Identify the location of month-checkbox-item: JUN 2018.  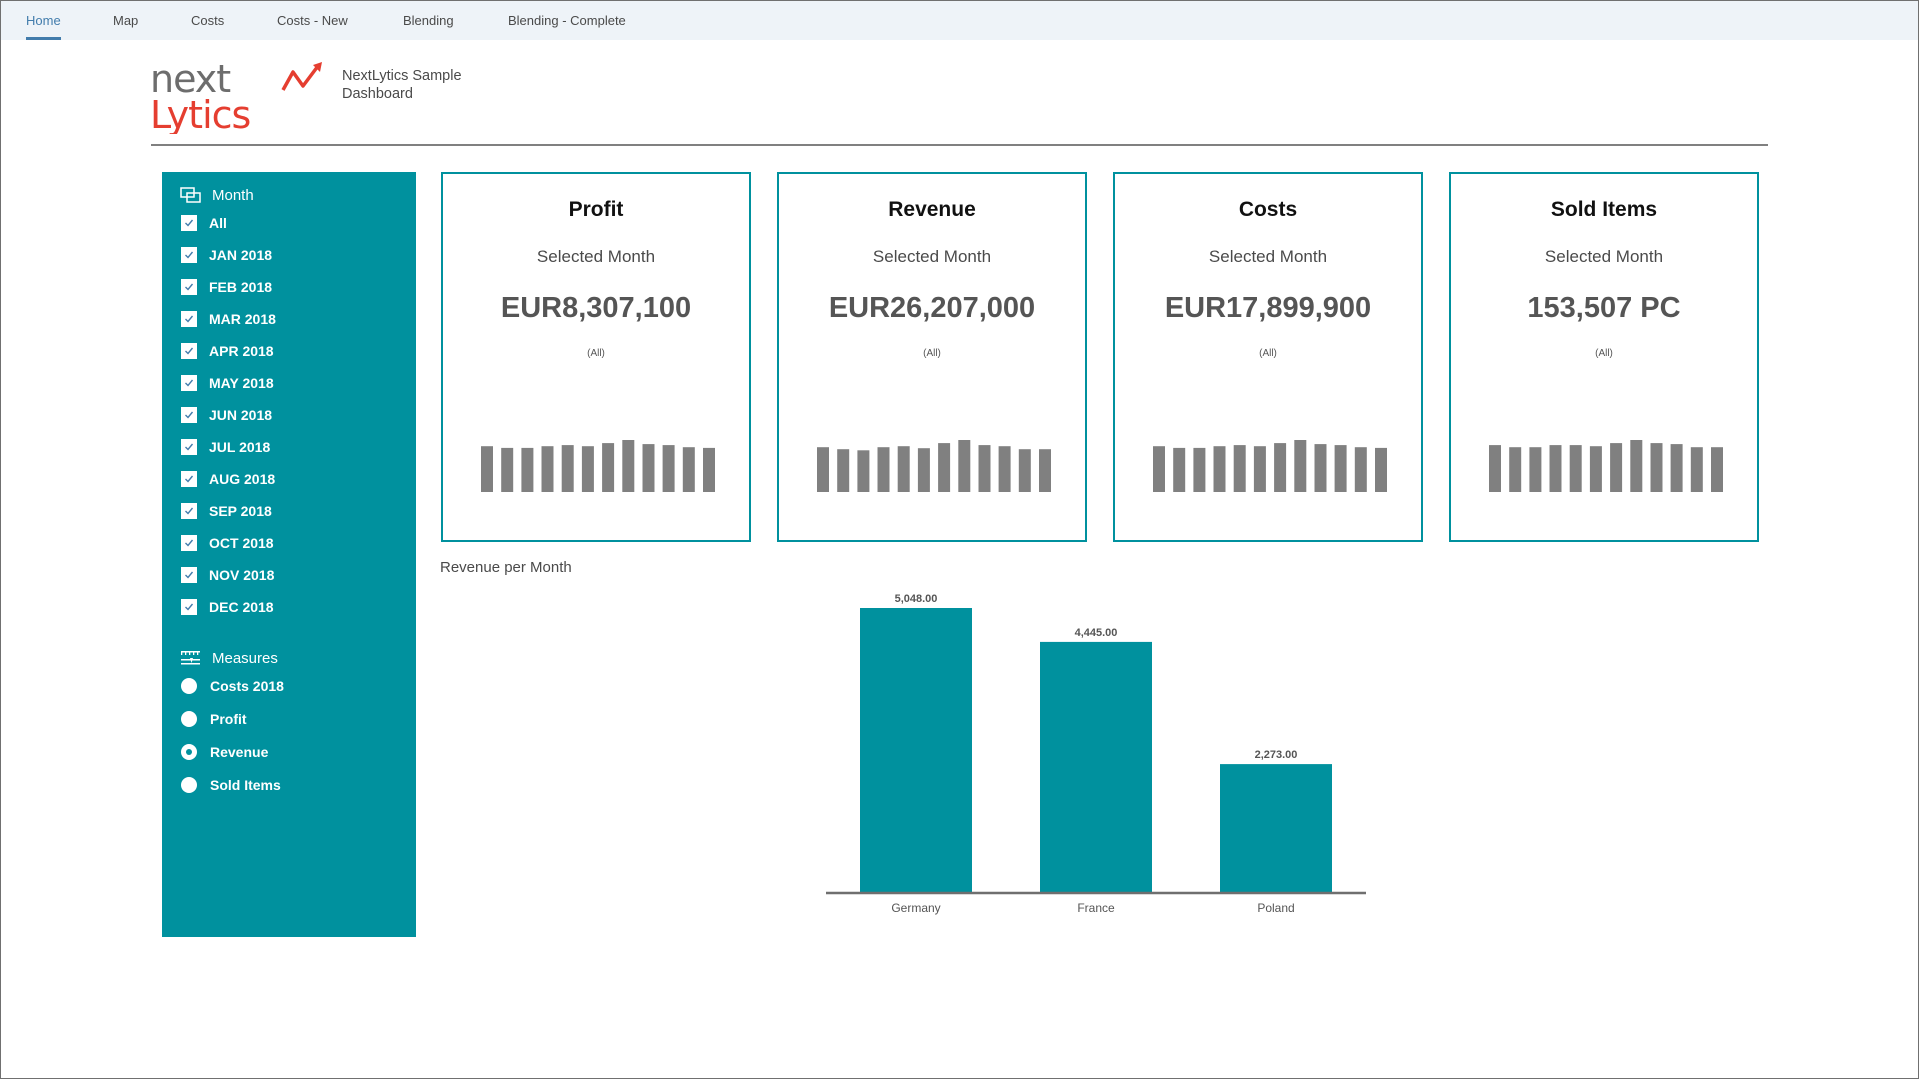
(226, 415).